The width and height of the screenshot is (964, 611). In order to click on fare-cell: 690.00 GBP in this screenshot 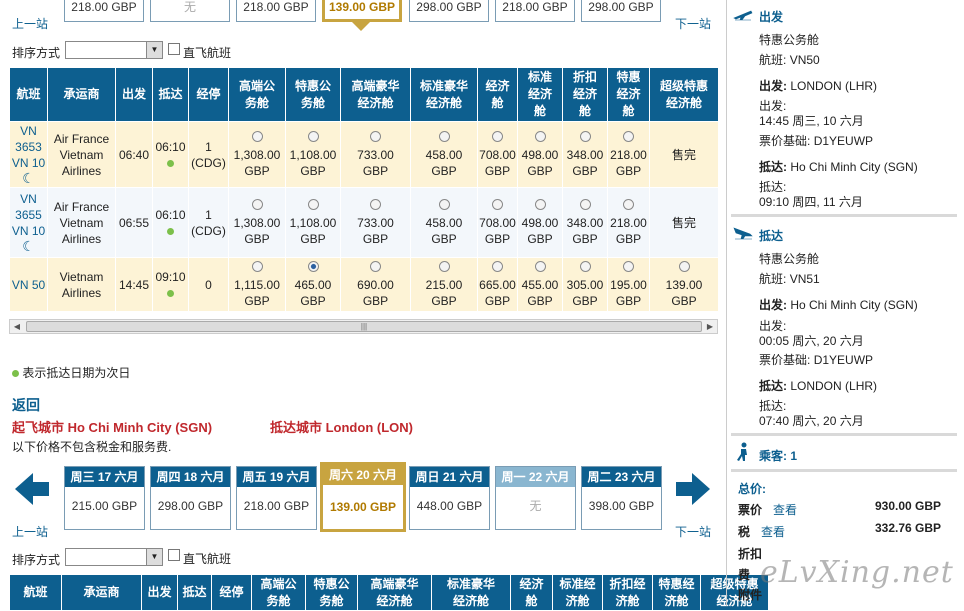, I will do `click(375, 284)`.